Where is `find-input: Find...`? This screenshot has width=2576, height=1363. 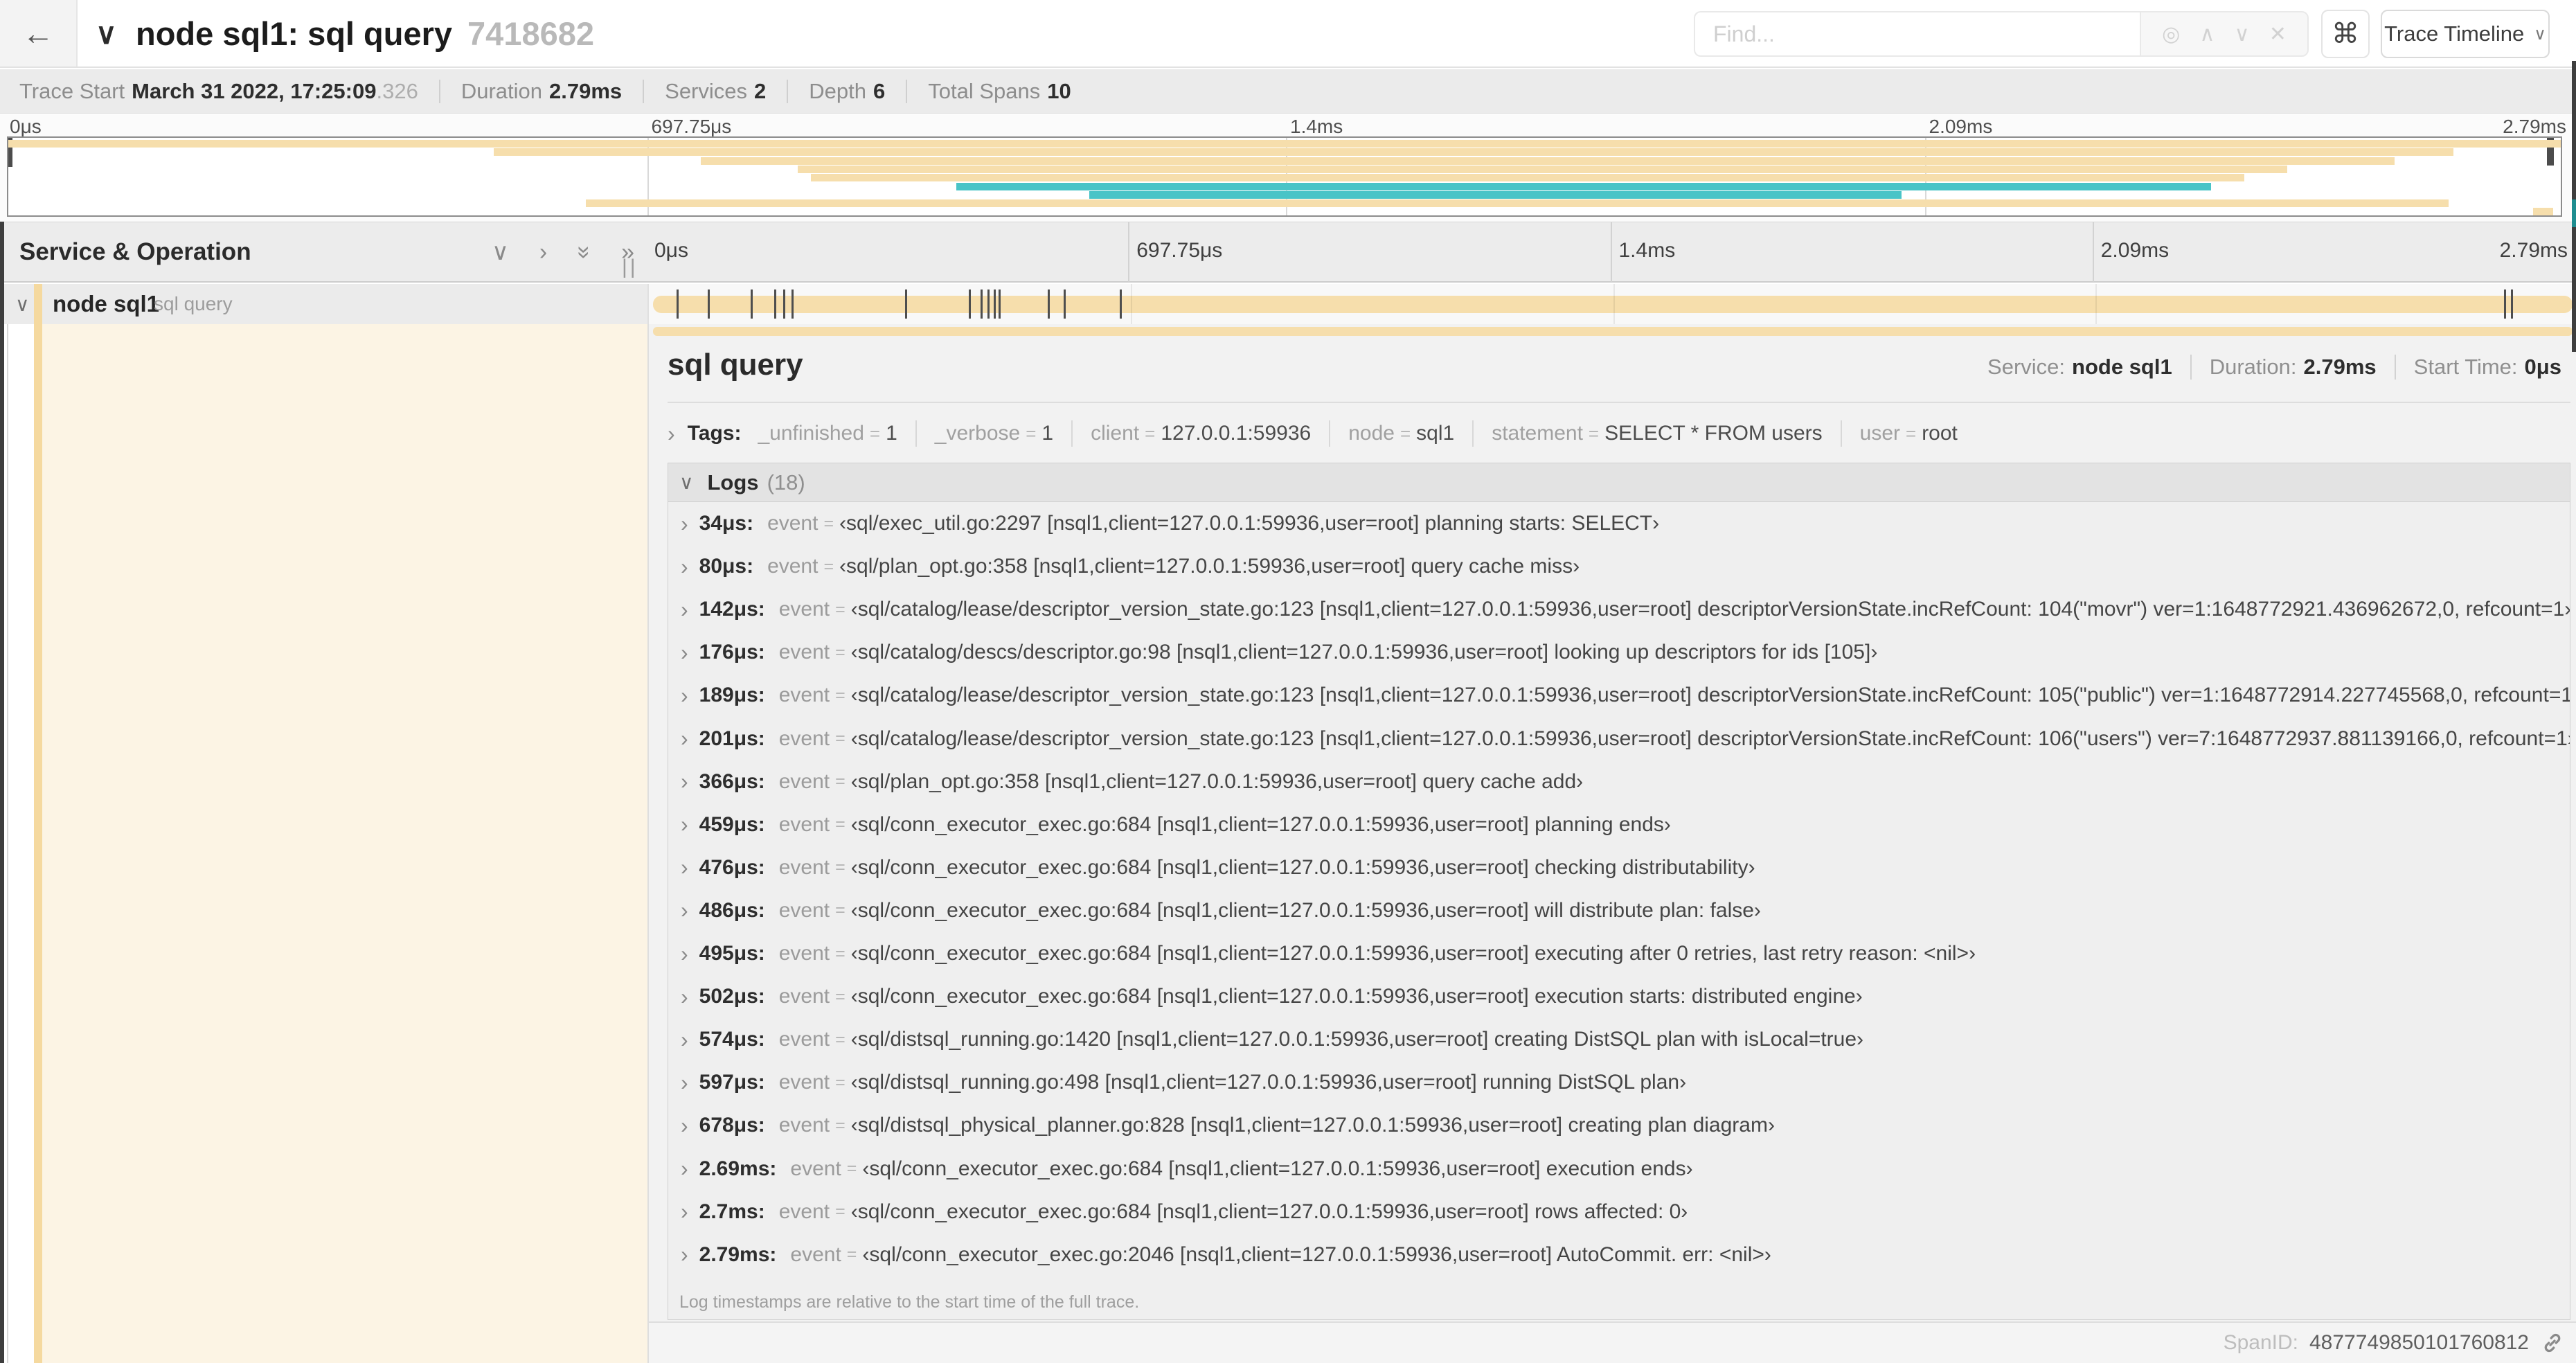
find-input: Find... is located at coordinates (1917, 34).